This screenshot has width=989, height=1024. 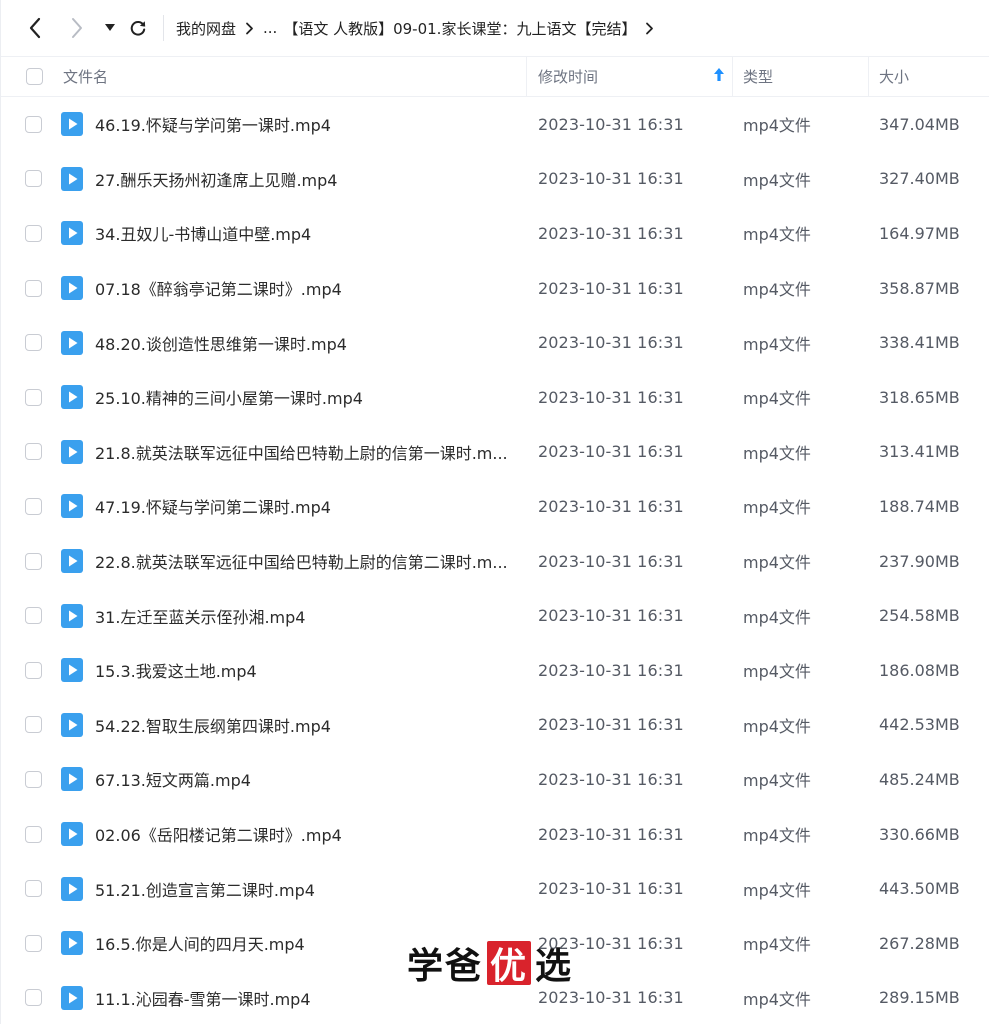 I want to click on watermark-text-after: 选, so click(x=554, y=966).